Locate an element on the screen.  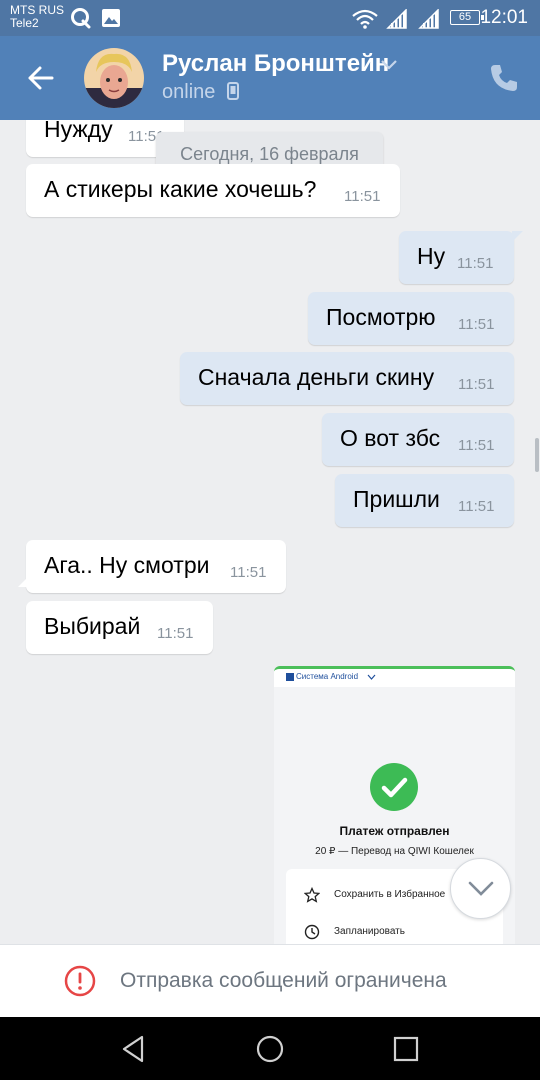
nav-back-button is located at coordinates (134, 1049).